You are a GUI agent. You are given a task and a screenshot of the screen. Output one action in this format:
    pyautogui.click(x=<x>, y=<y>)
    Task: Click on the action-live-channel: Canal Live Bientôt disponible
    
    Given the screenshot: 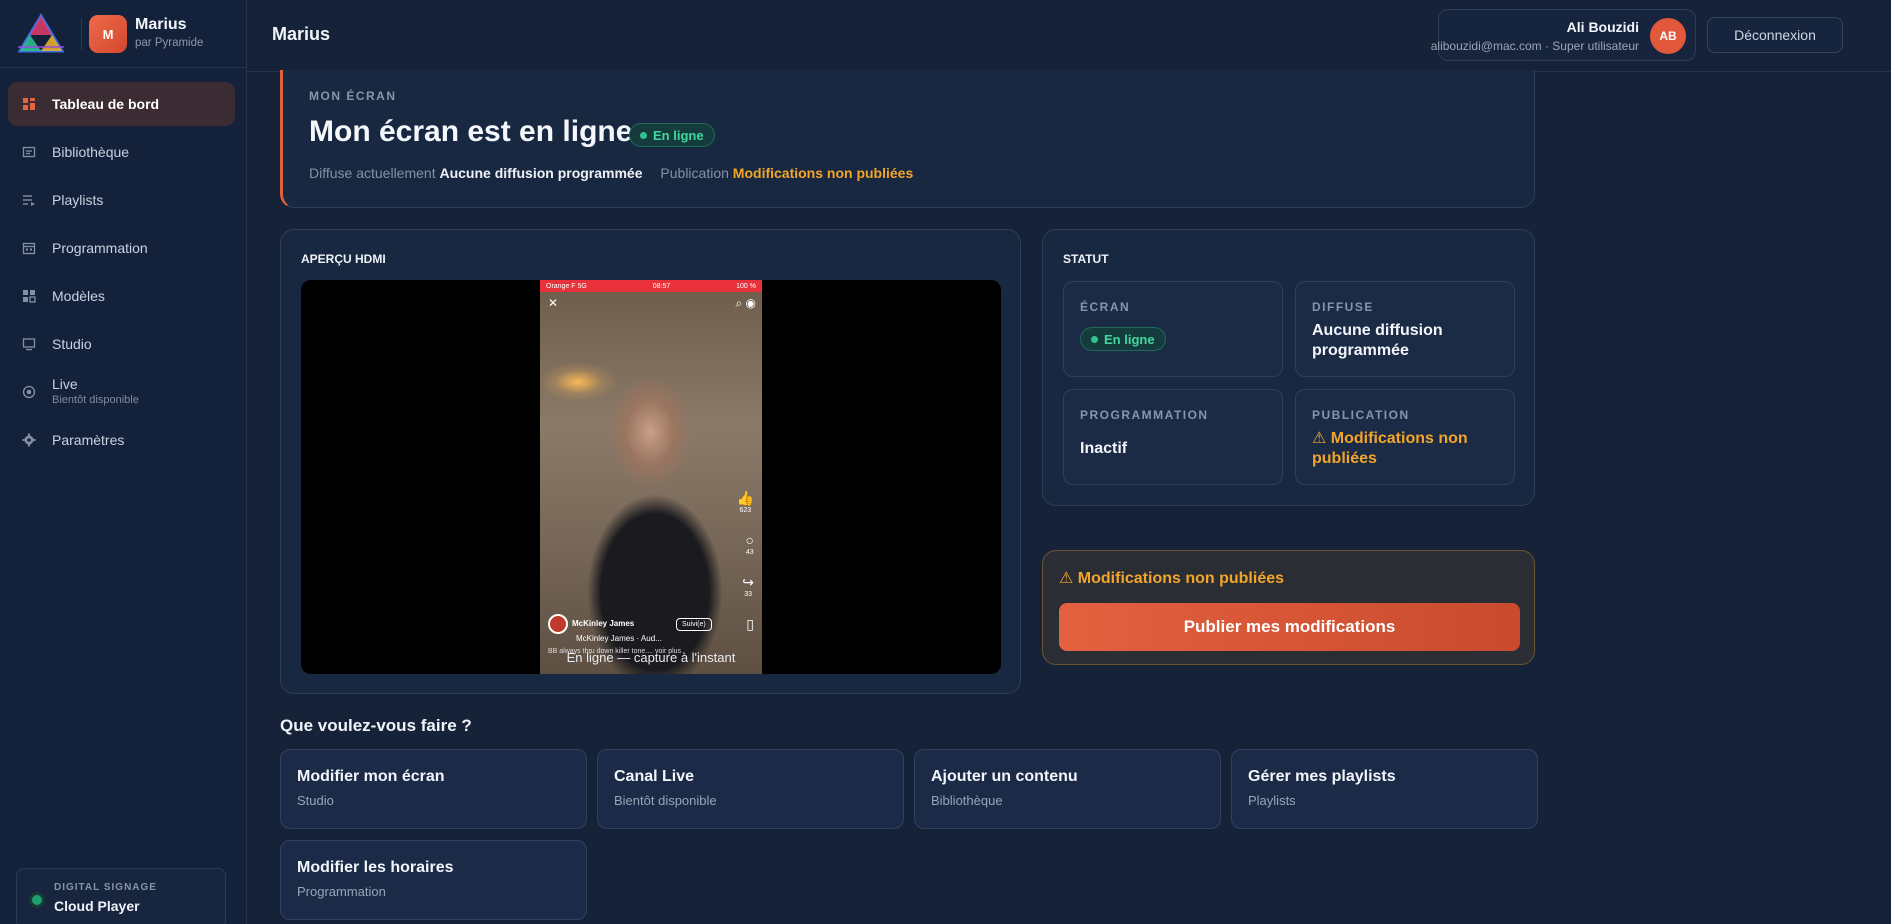 What is the action you would take?
    pyautogui.click(x=750, y=789)
    